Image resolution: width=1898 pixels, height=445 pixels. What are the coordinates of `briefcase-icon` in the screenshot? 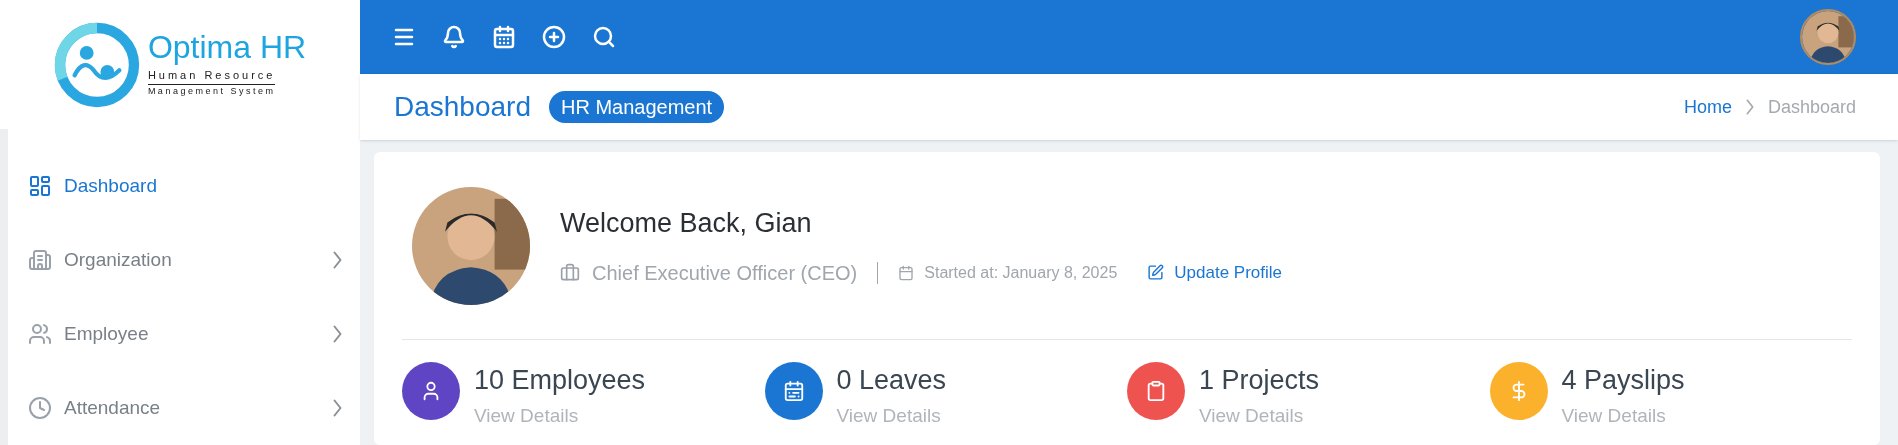 It's located at (570, 272).